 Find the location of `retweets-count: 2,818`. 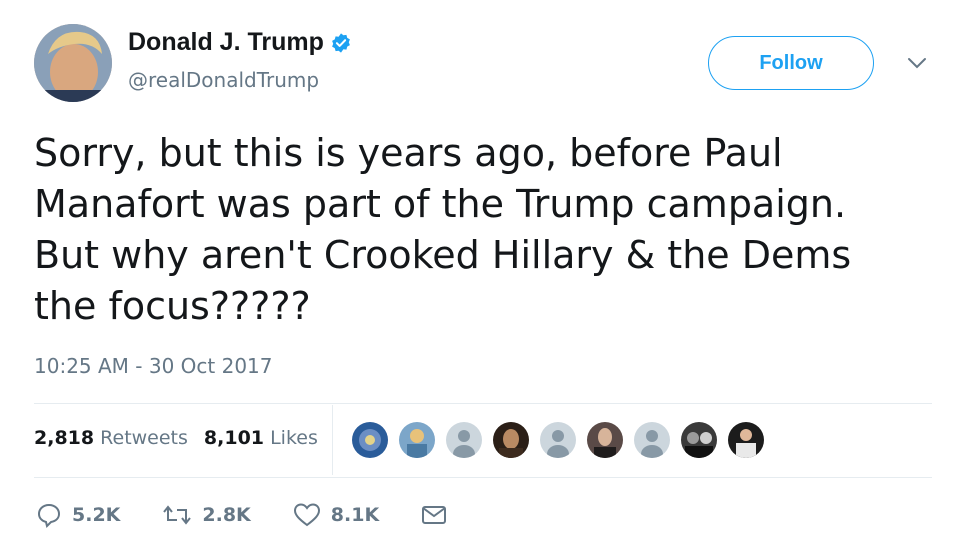

retweets-count: 2,818 is located at coordinates (64, 438).